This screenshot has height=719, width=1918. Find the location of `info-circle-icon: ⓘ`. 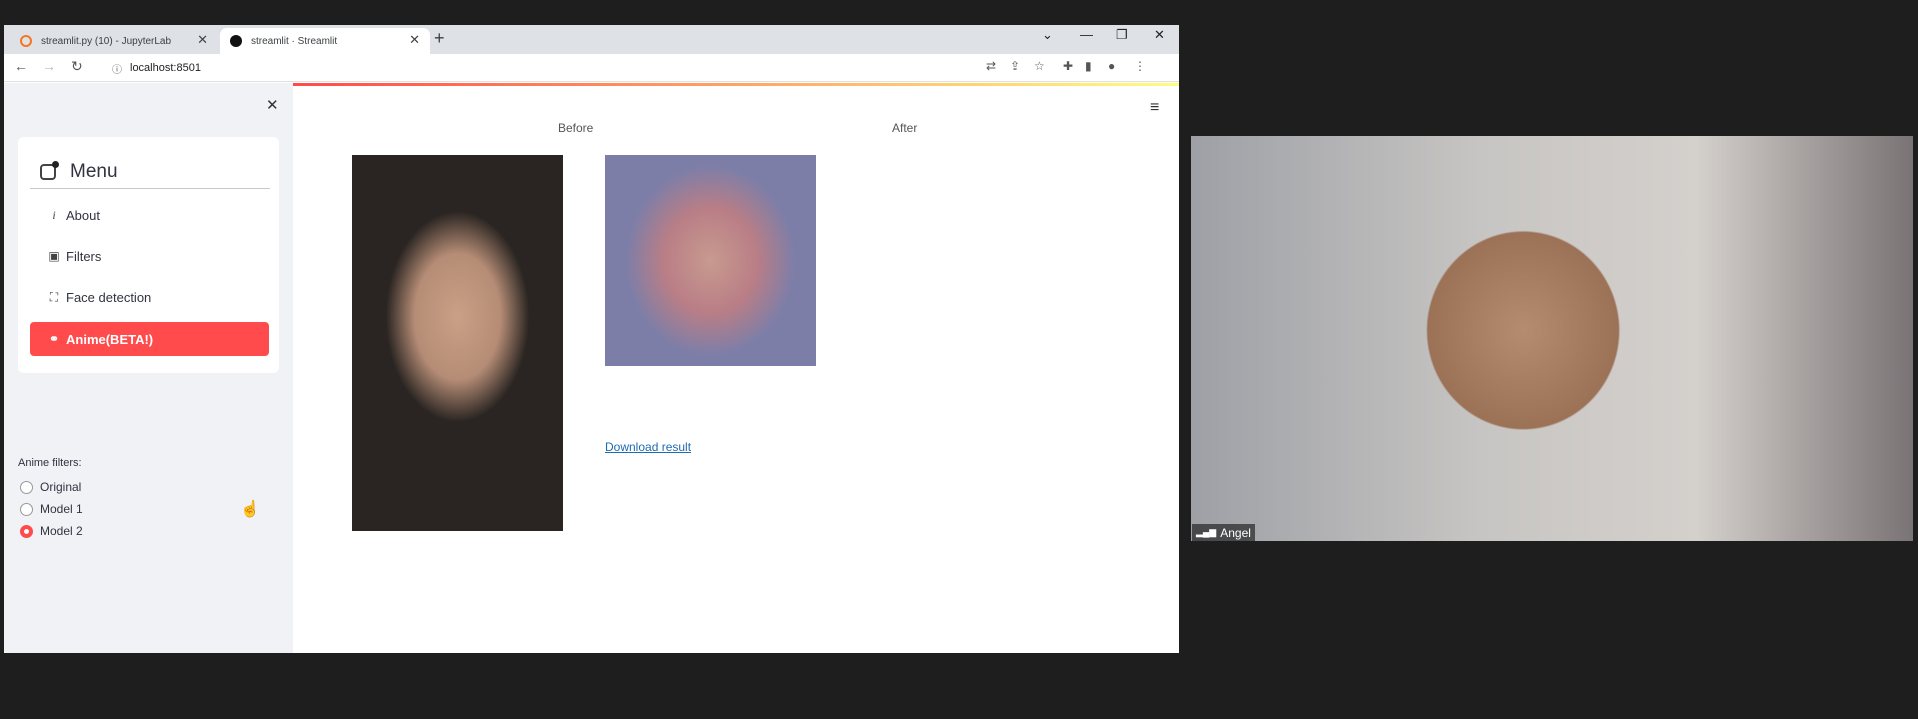

info-circle-icon: ⓘ is located at coordinates (117, 70).